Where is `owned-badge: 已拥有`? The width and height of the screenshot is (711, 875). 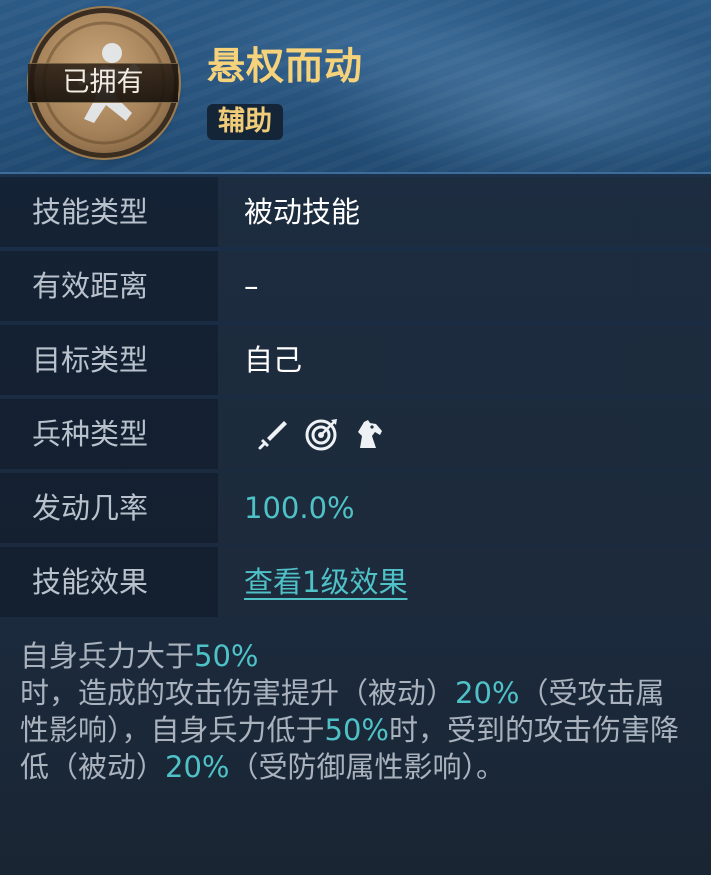 owned-badge: 已拥有 is located at coordinates (103, 83).